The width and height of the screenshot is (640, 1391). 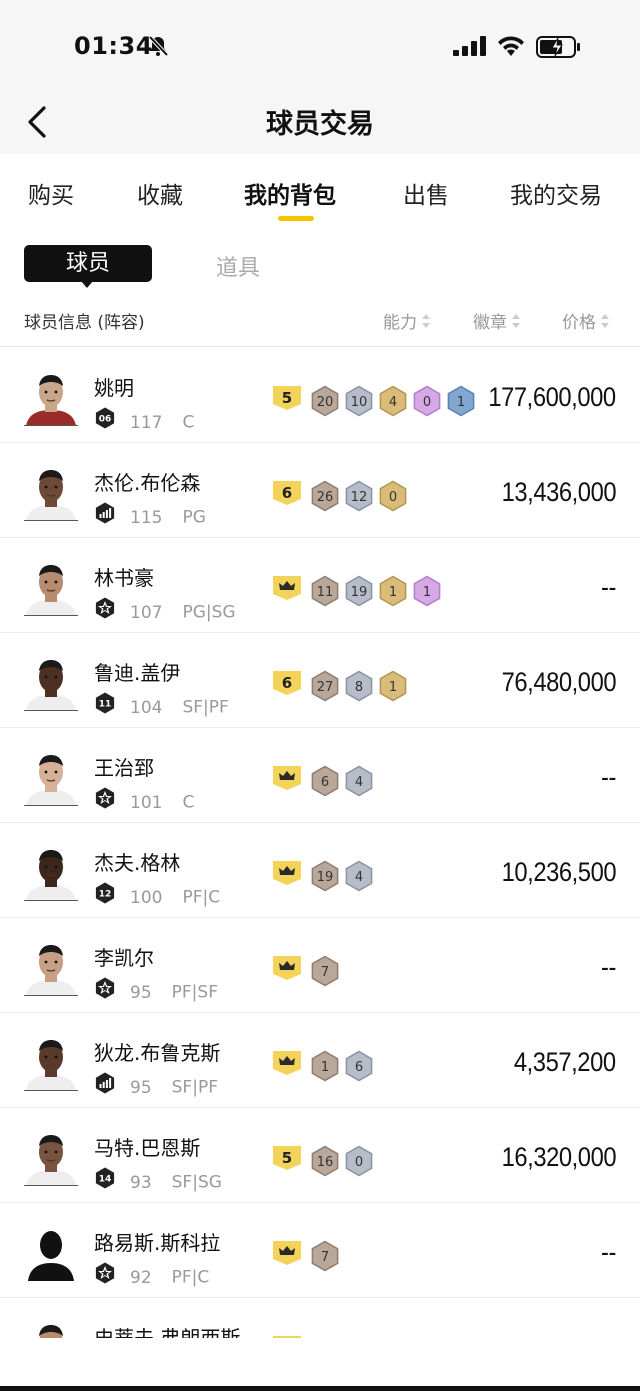 I want to click on player-name: 狄龙.布鲁克斯, so click(x=157, y=1053).